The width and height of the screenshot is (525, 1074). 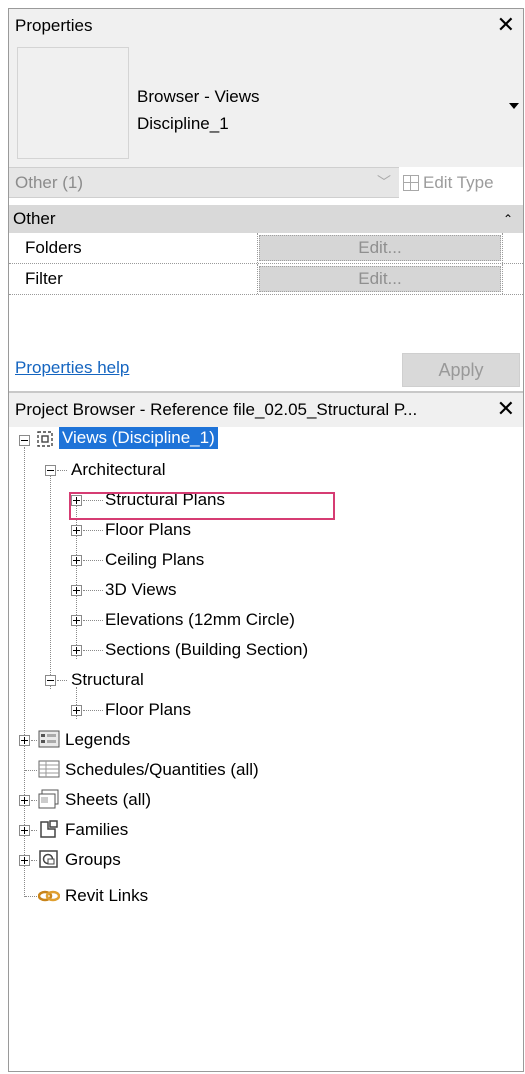 I want to click on param-group-label: Other, so click(x=34, y=218).